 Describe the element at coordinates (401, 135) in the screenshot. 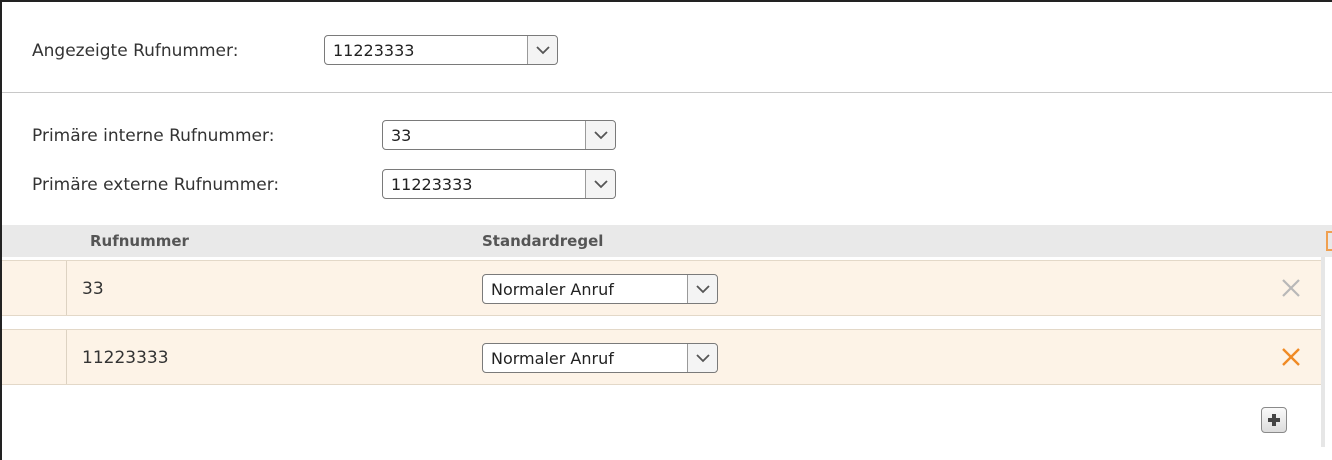

I see `primary-internal-value: 33` at that location.